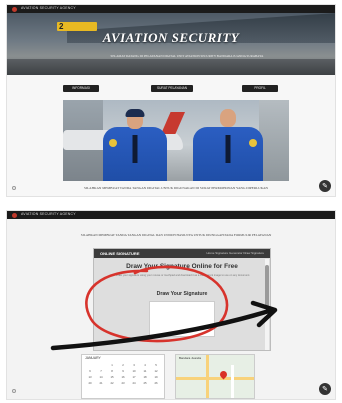 This screenshot has height=403, width=342. What do you see at coordinates (123, 383) in the screenshot?
I see `calendar-day: 23` at bounding box center [123, 383].